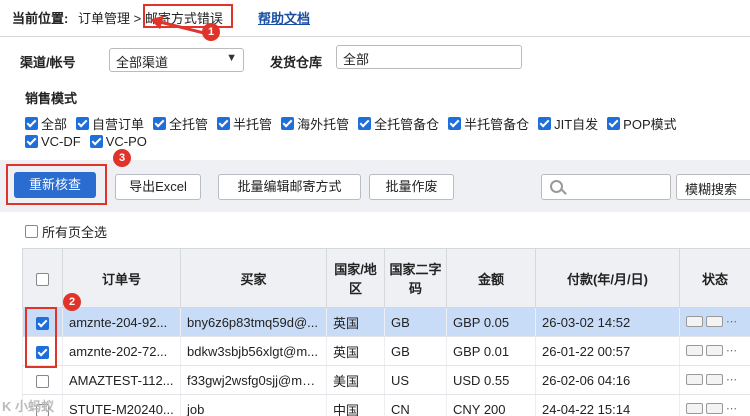  I want to click on country-code: CN, so click(415, 405).